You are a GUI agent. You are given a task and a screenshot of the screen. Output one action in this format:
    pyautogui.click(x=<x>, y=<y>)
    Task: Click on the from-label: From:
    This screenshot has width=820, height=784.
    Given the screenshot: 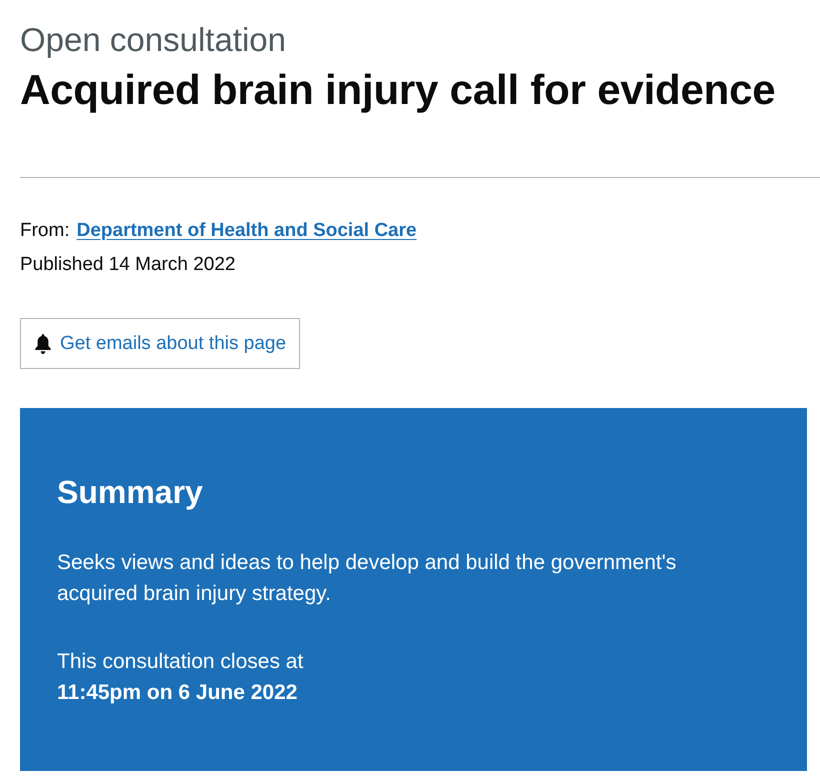 What is the action you would take?
    pyautogui.click(x=45, y=231)
    